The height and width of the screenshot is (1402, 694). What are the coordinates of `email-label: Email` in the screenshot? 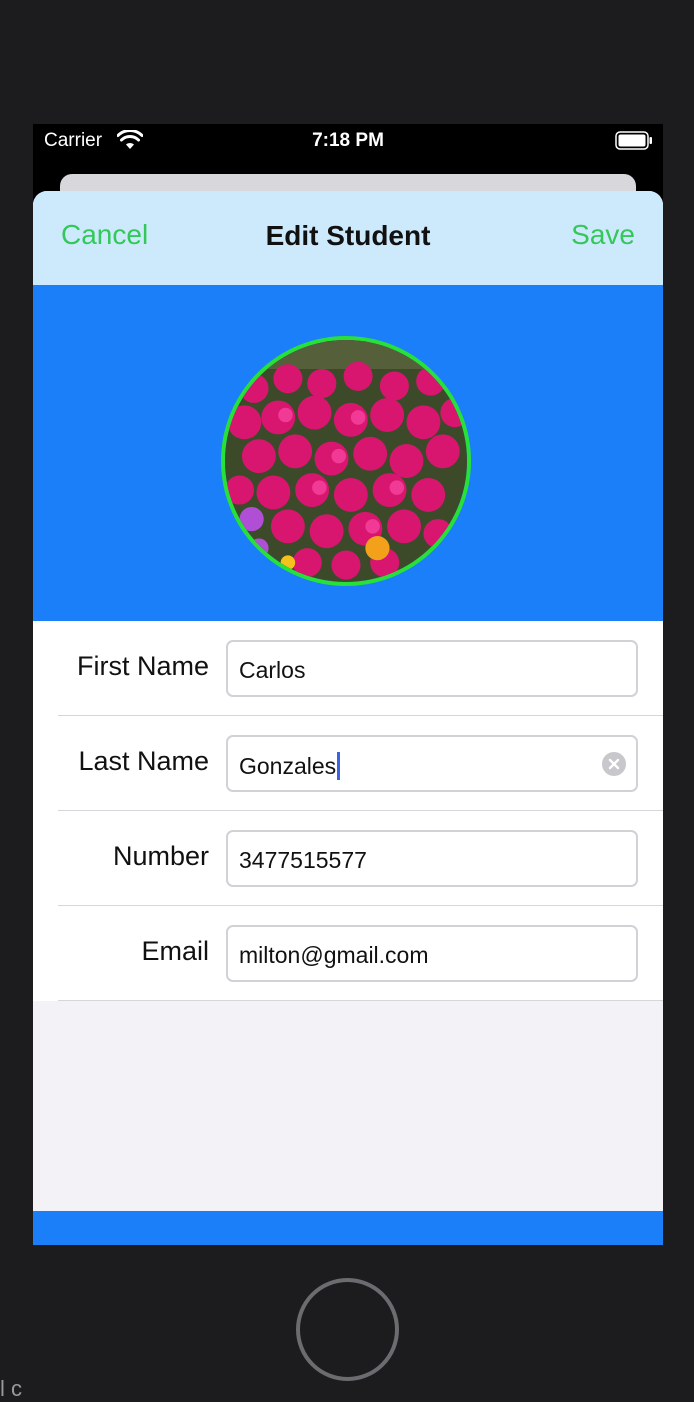 It's located at (175, 951).